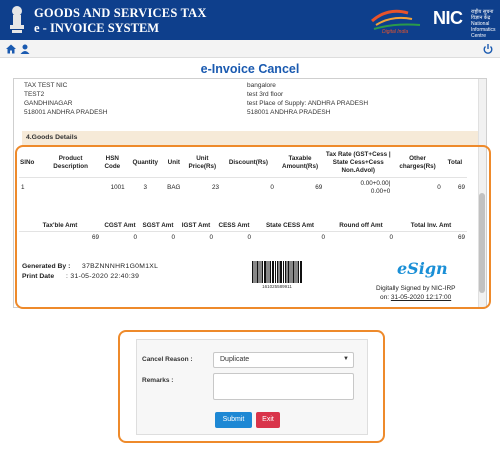 Image resolution: width=500 pixels, height=466 pixels. Describe the element at coordinates (396, 22) in the screenshot. I see `digital-india-logo-icon: Digital India` at that location.